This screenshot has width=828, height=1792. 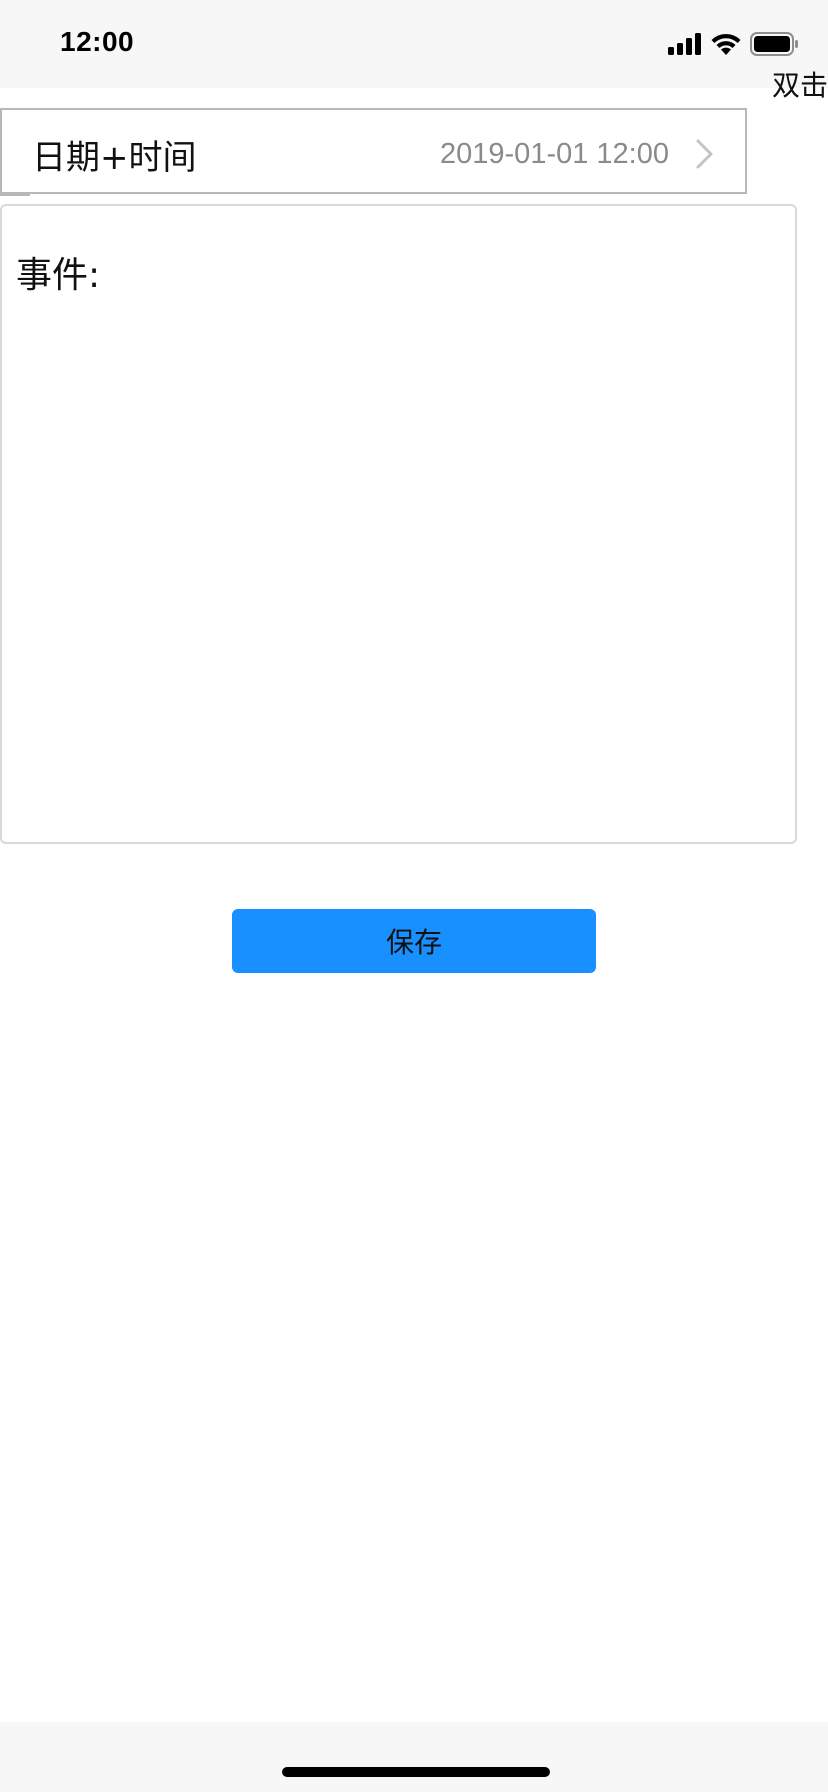 I want to click on wifi-icon, so click(x=726, y=44).